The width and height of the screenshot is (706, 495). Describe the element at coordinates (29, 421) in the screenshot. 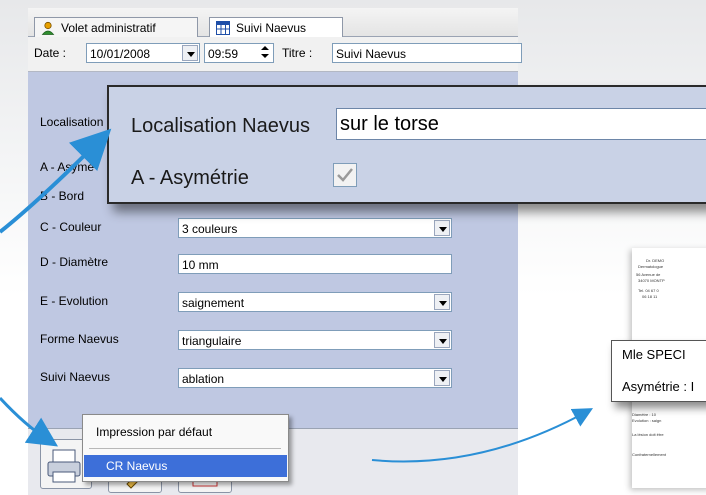

I see `arrow-to-menu` at that location.